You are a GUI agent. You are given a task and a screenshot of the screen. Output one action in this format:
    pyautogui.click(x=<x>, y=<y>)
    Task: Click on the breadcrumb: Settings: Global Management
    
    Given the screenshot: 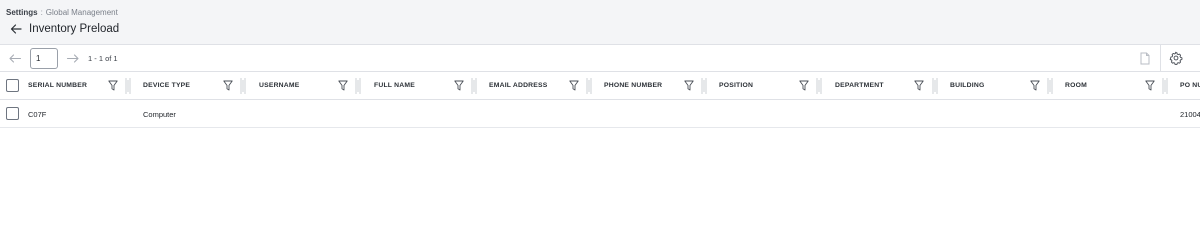 What is the action you would take?
    pyautogui.click(x=62, y=13)
    